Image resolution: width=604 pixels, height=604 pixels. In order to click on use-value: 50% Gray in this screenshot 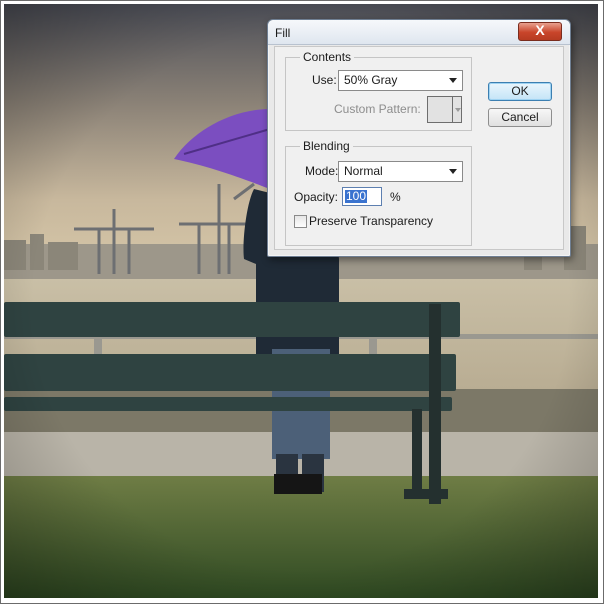, I will do `click(371, 80)`.